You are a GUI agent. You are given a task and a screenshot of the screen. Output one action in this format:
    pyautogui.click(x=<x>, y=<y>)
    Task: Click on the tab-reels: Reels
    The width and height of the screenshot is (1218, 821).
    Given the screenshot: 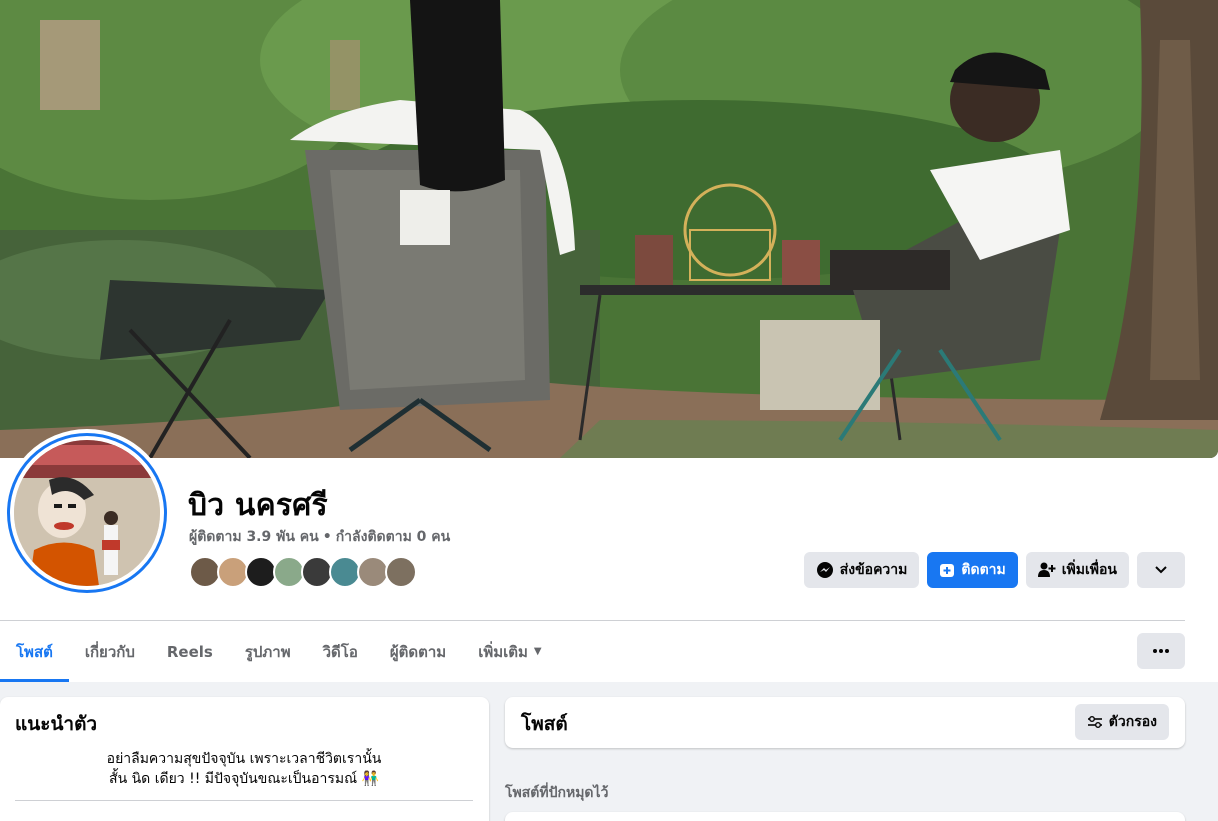 What is the action you would take?
    pyautogui.click(x=190, y=651)
    